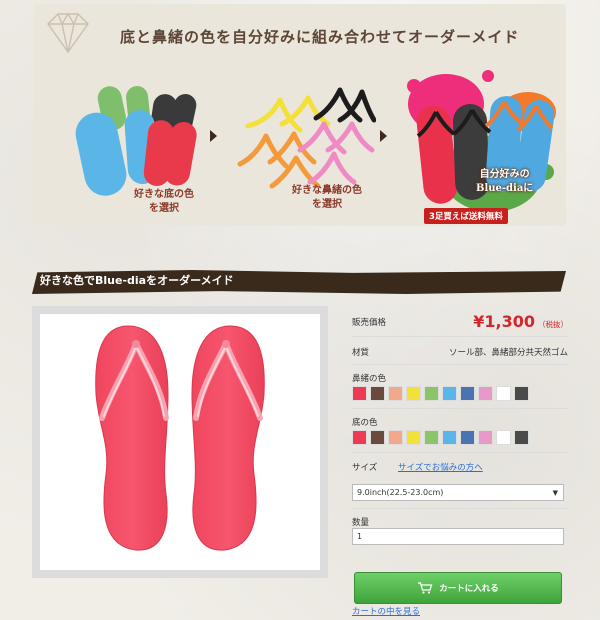  I want to click on strap-swatch-blue, so click(467, 393).